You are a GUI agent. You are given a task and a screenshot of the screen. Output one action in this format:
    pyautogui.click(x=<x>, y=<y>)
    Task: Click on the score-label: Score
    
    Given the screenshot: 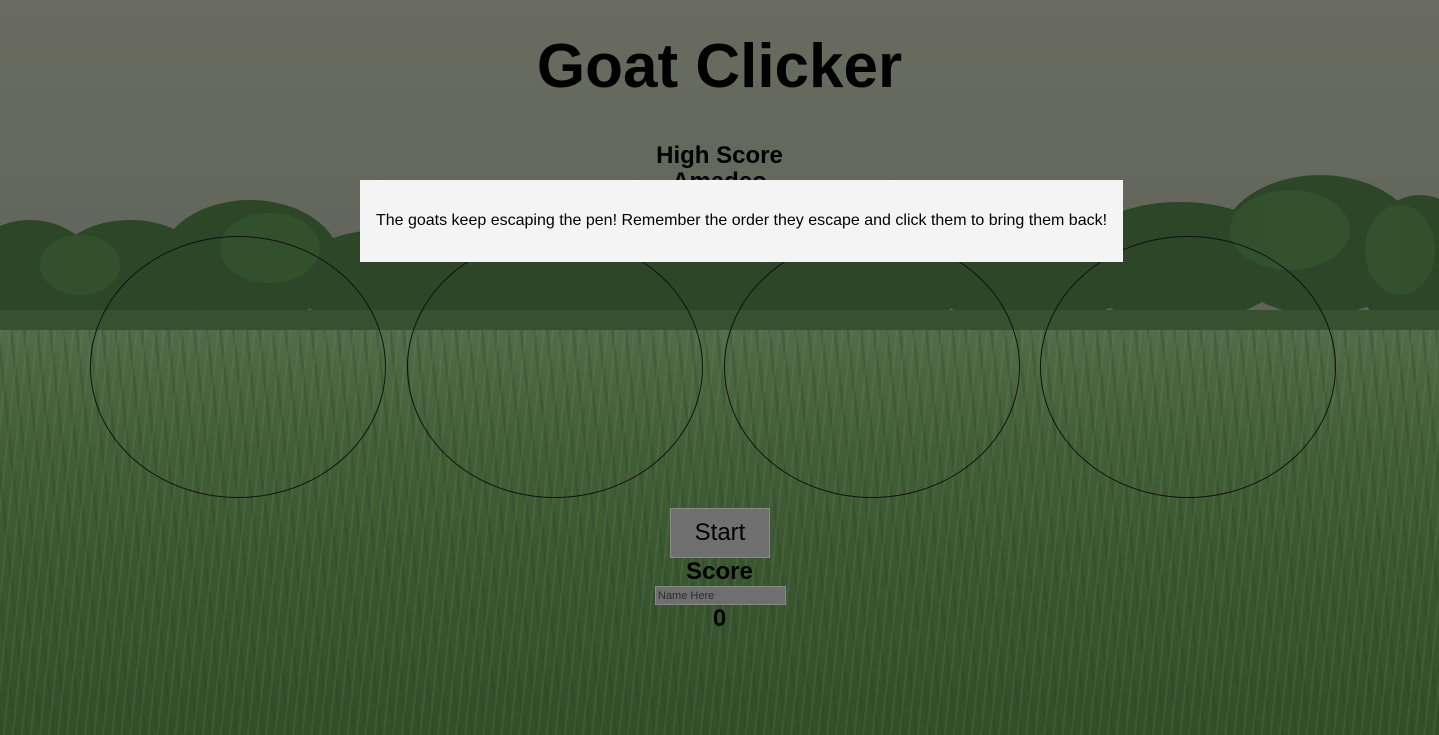 What is the action you would take?
    pyautogui.click(x=719, y=571)
    